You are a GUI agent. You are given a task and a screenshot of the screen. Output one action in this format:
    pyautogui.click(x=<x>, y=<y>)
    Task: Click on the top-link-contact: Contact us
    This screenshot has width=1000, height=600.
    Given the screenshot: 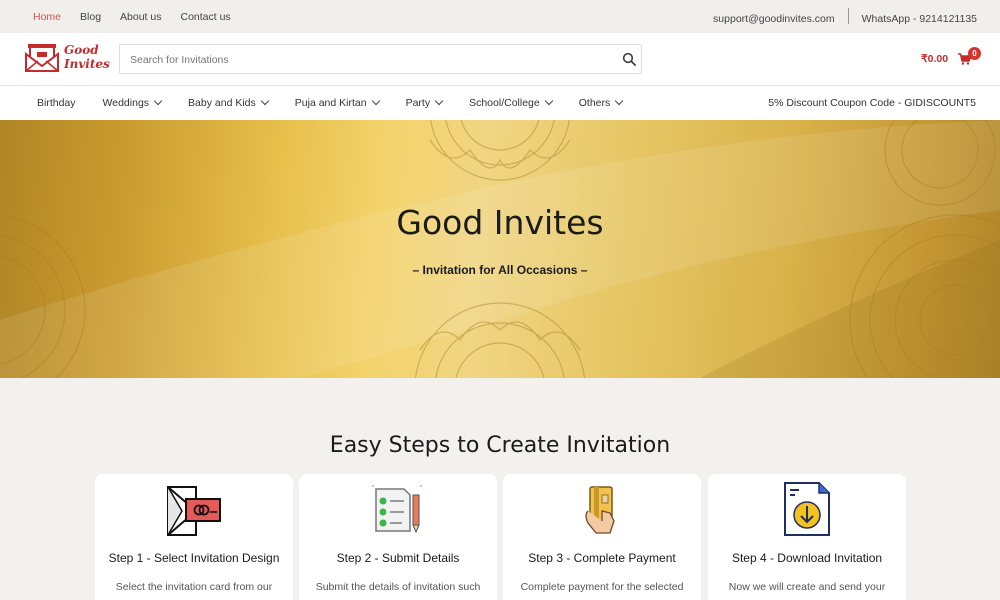 What is the action you would take?
    pyautogui.click(x=205, y=17)
    